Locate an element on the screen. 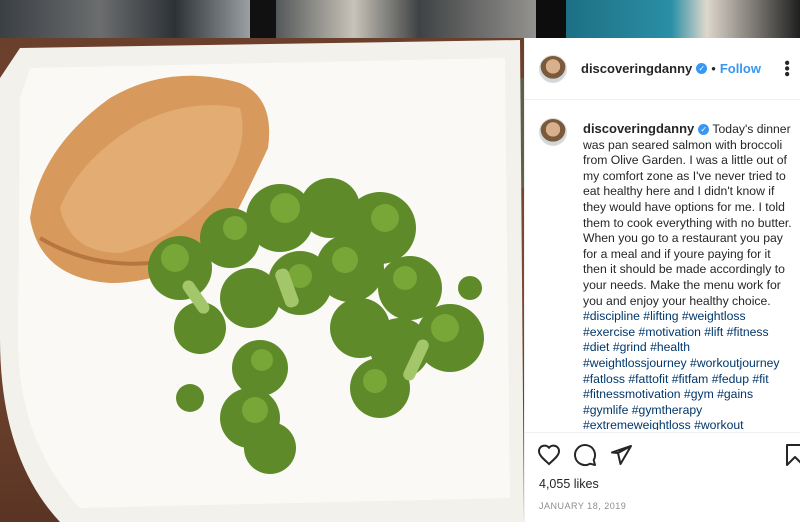  post-header: discoveringdanny ✓ • Follow ••• is located at coordinates (662, 69).